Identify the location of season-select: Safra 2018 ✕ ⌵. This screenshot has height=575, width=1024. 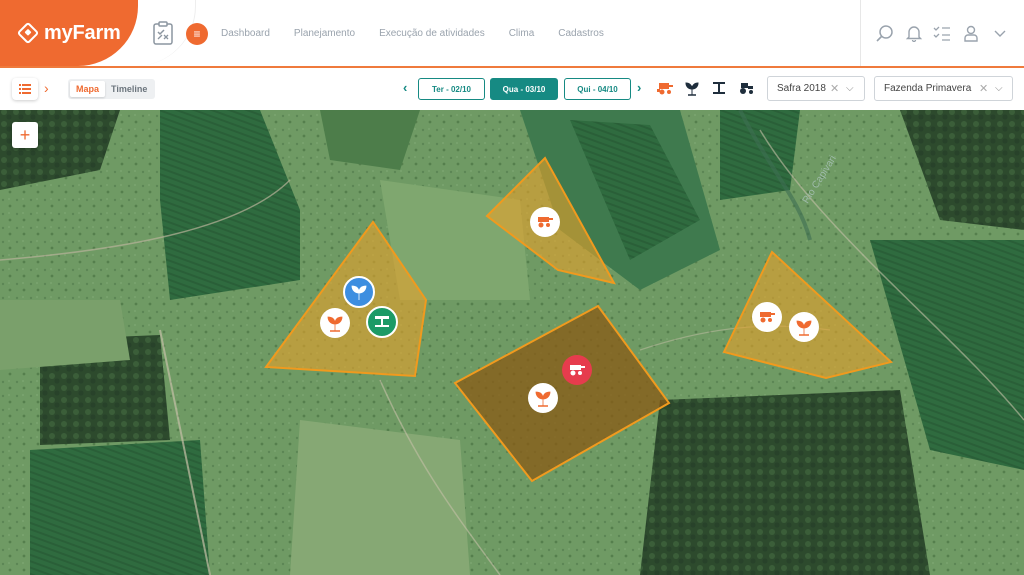
(816, 88).